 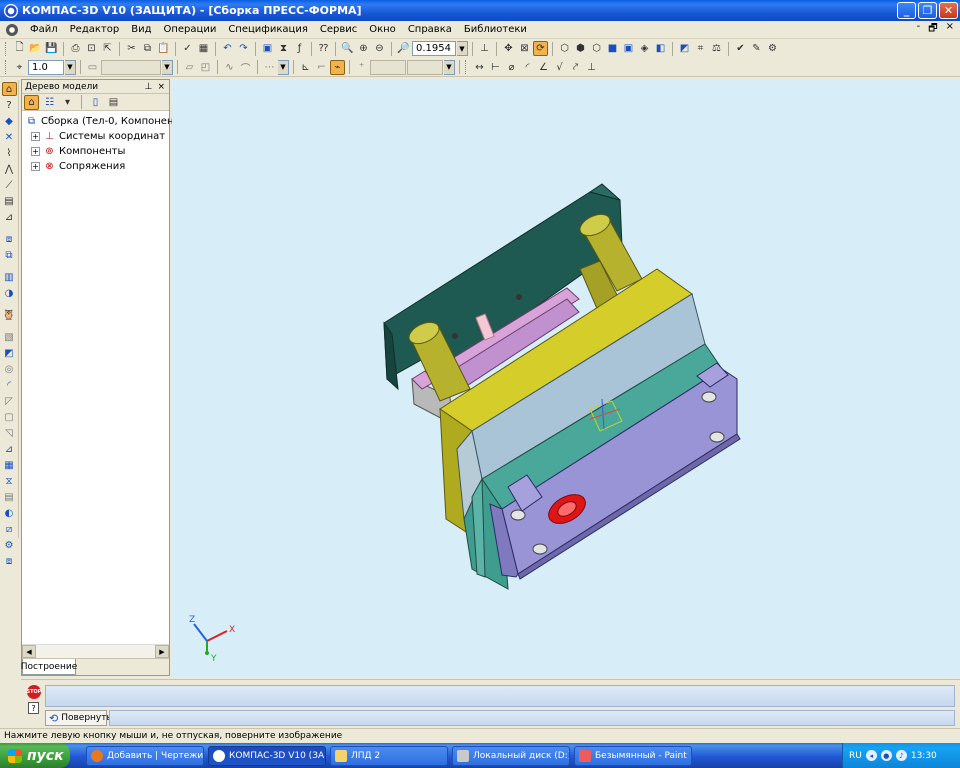 I want to click on draft-icon: ◹, so click(x=9, y=433).